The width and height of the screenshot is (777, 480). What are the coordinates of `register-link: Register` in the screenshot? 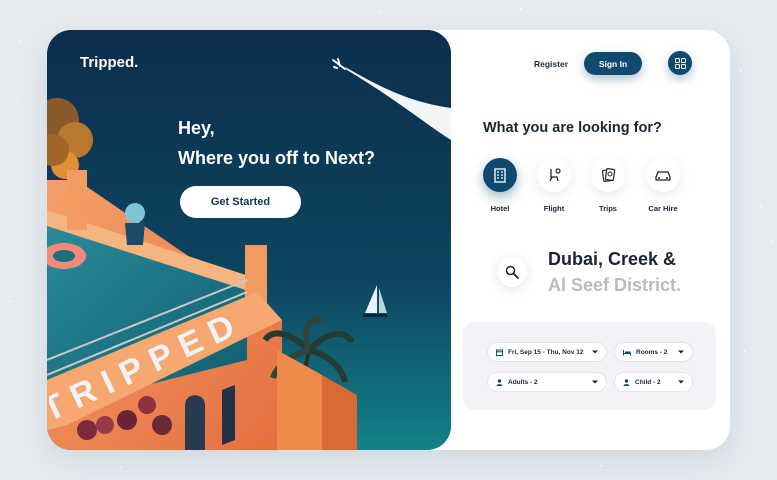 It's located at (551, 64).